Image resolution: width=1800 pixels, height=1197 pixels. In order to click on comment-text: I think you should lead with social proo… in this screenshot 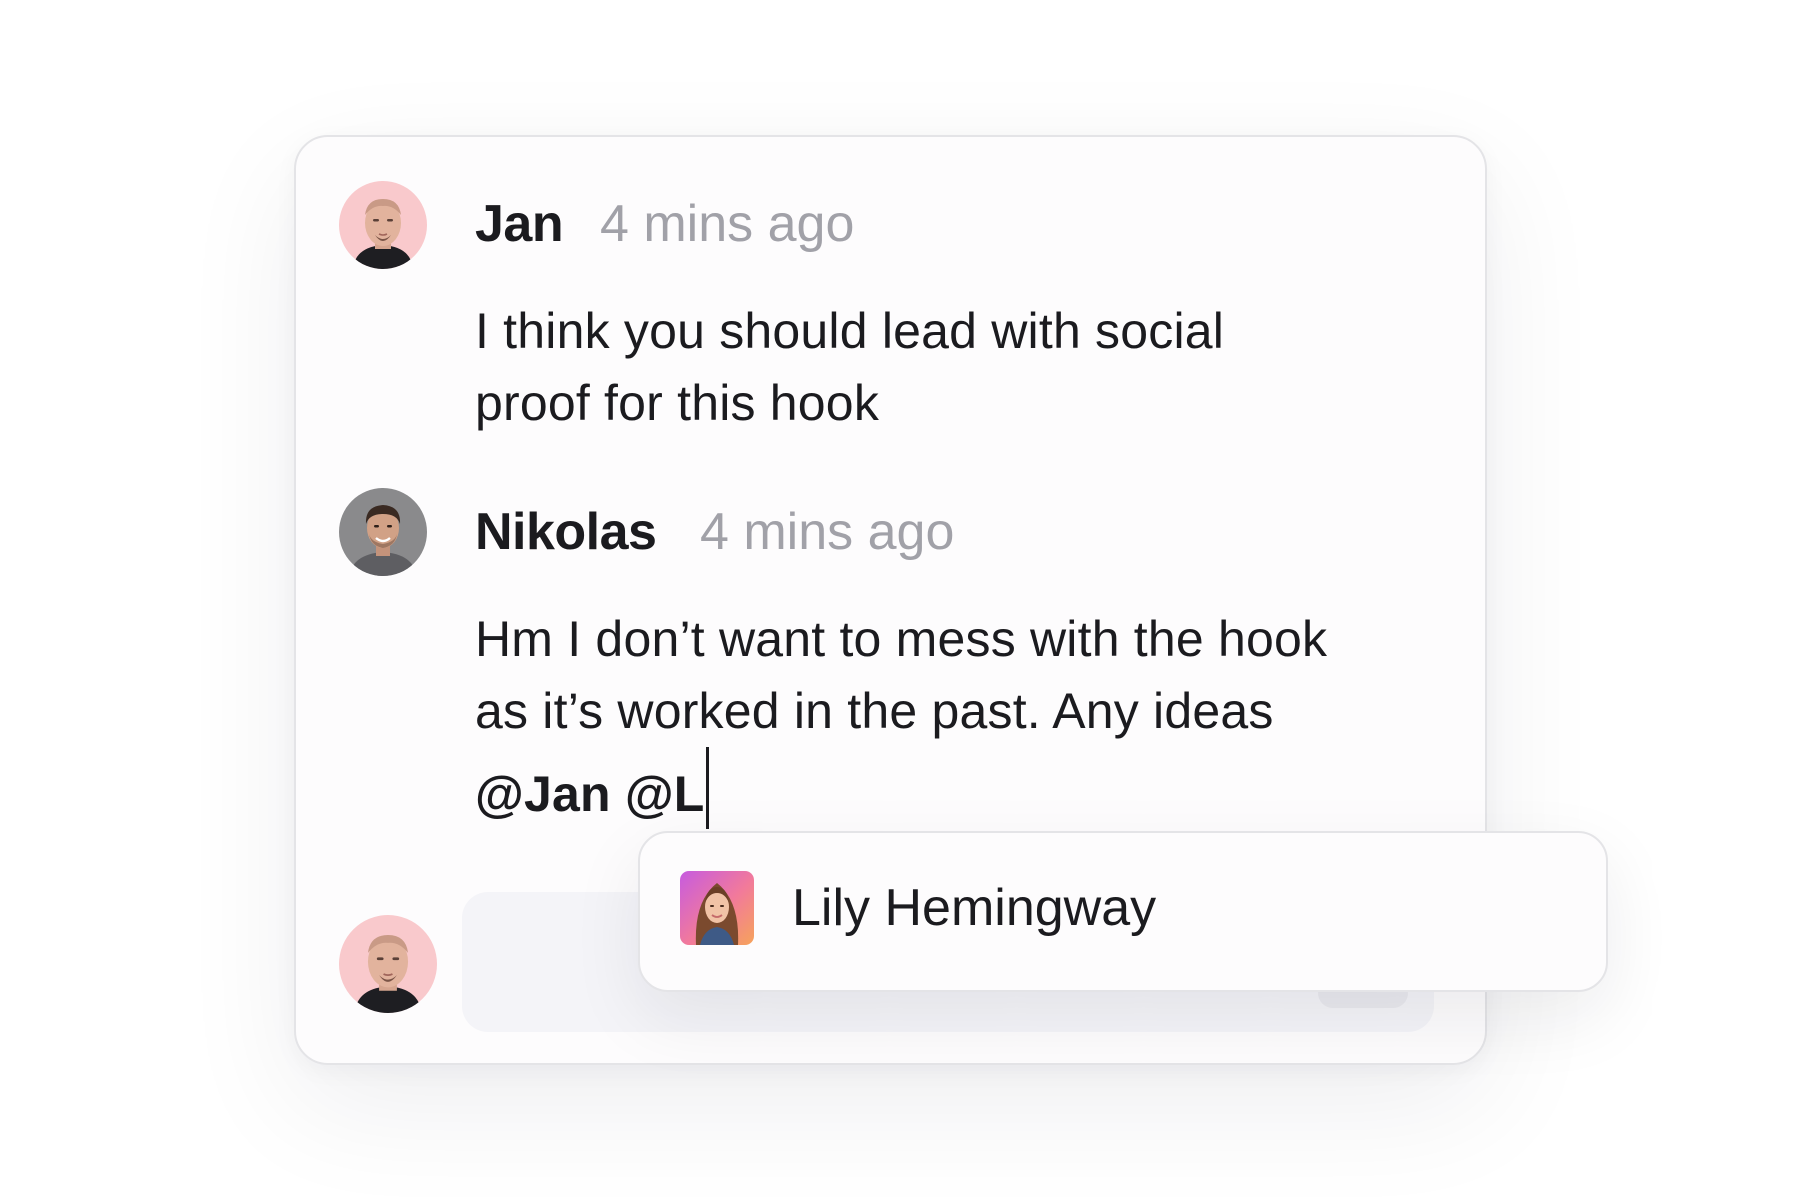, I will do `click(849, 367)`.